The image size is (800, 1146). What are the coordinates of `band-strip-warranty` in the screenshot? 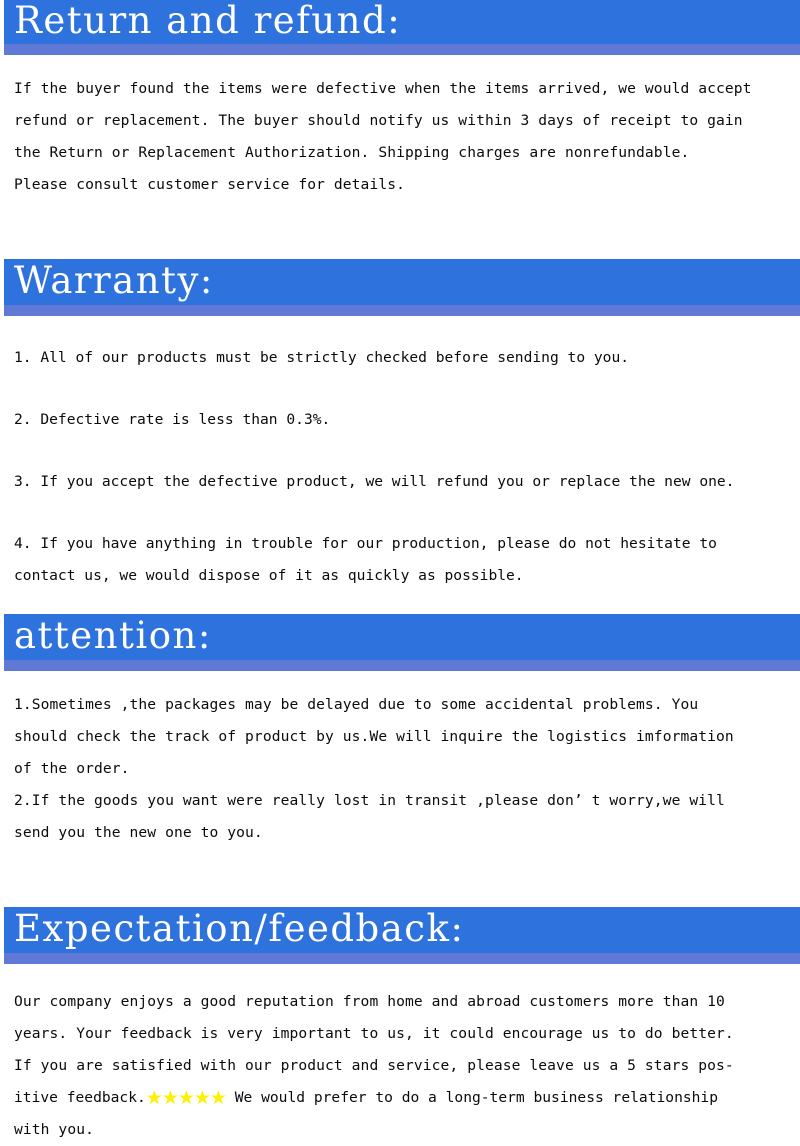 It's located at (402, 310).